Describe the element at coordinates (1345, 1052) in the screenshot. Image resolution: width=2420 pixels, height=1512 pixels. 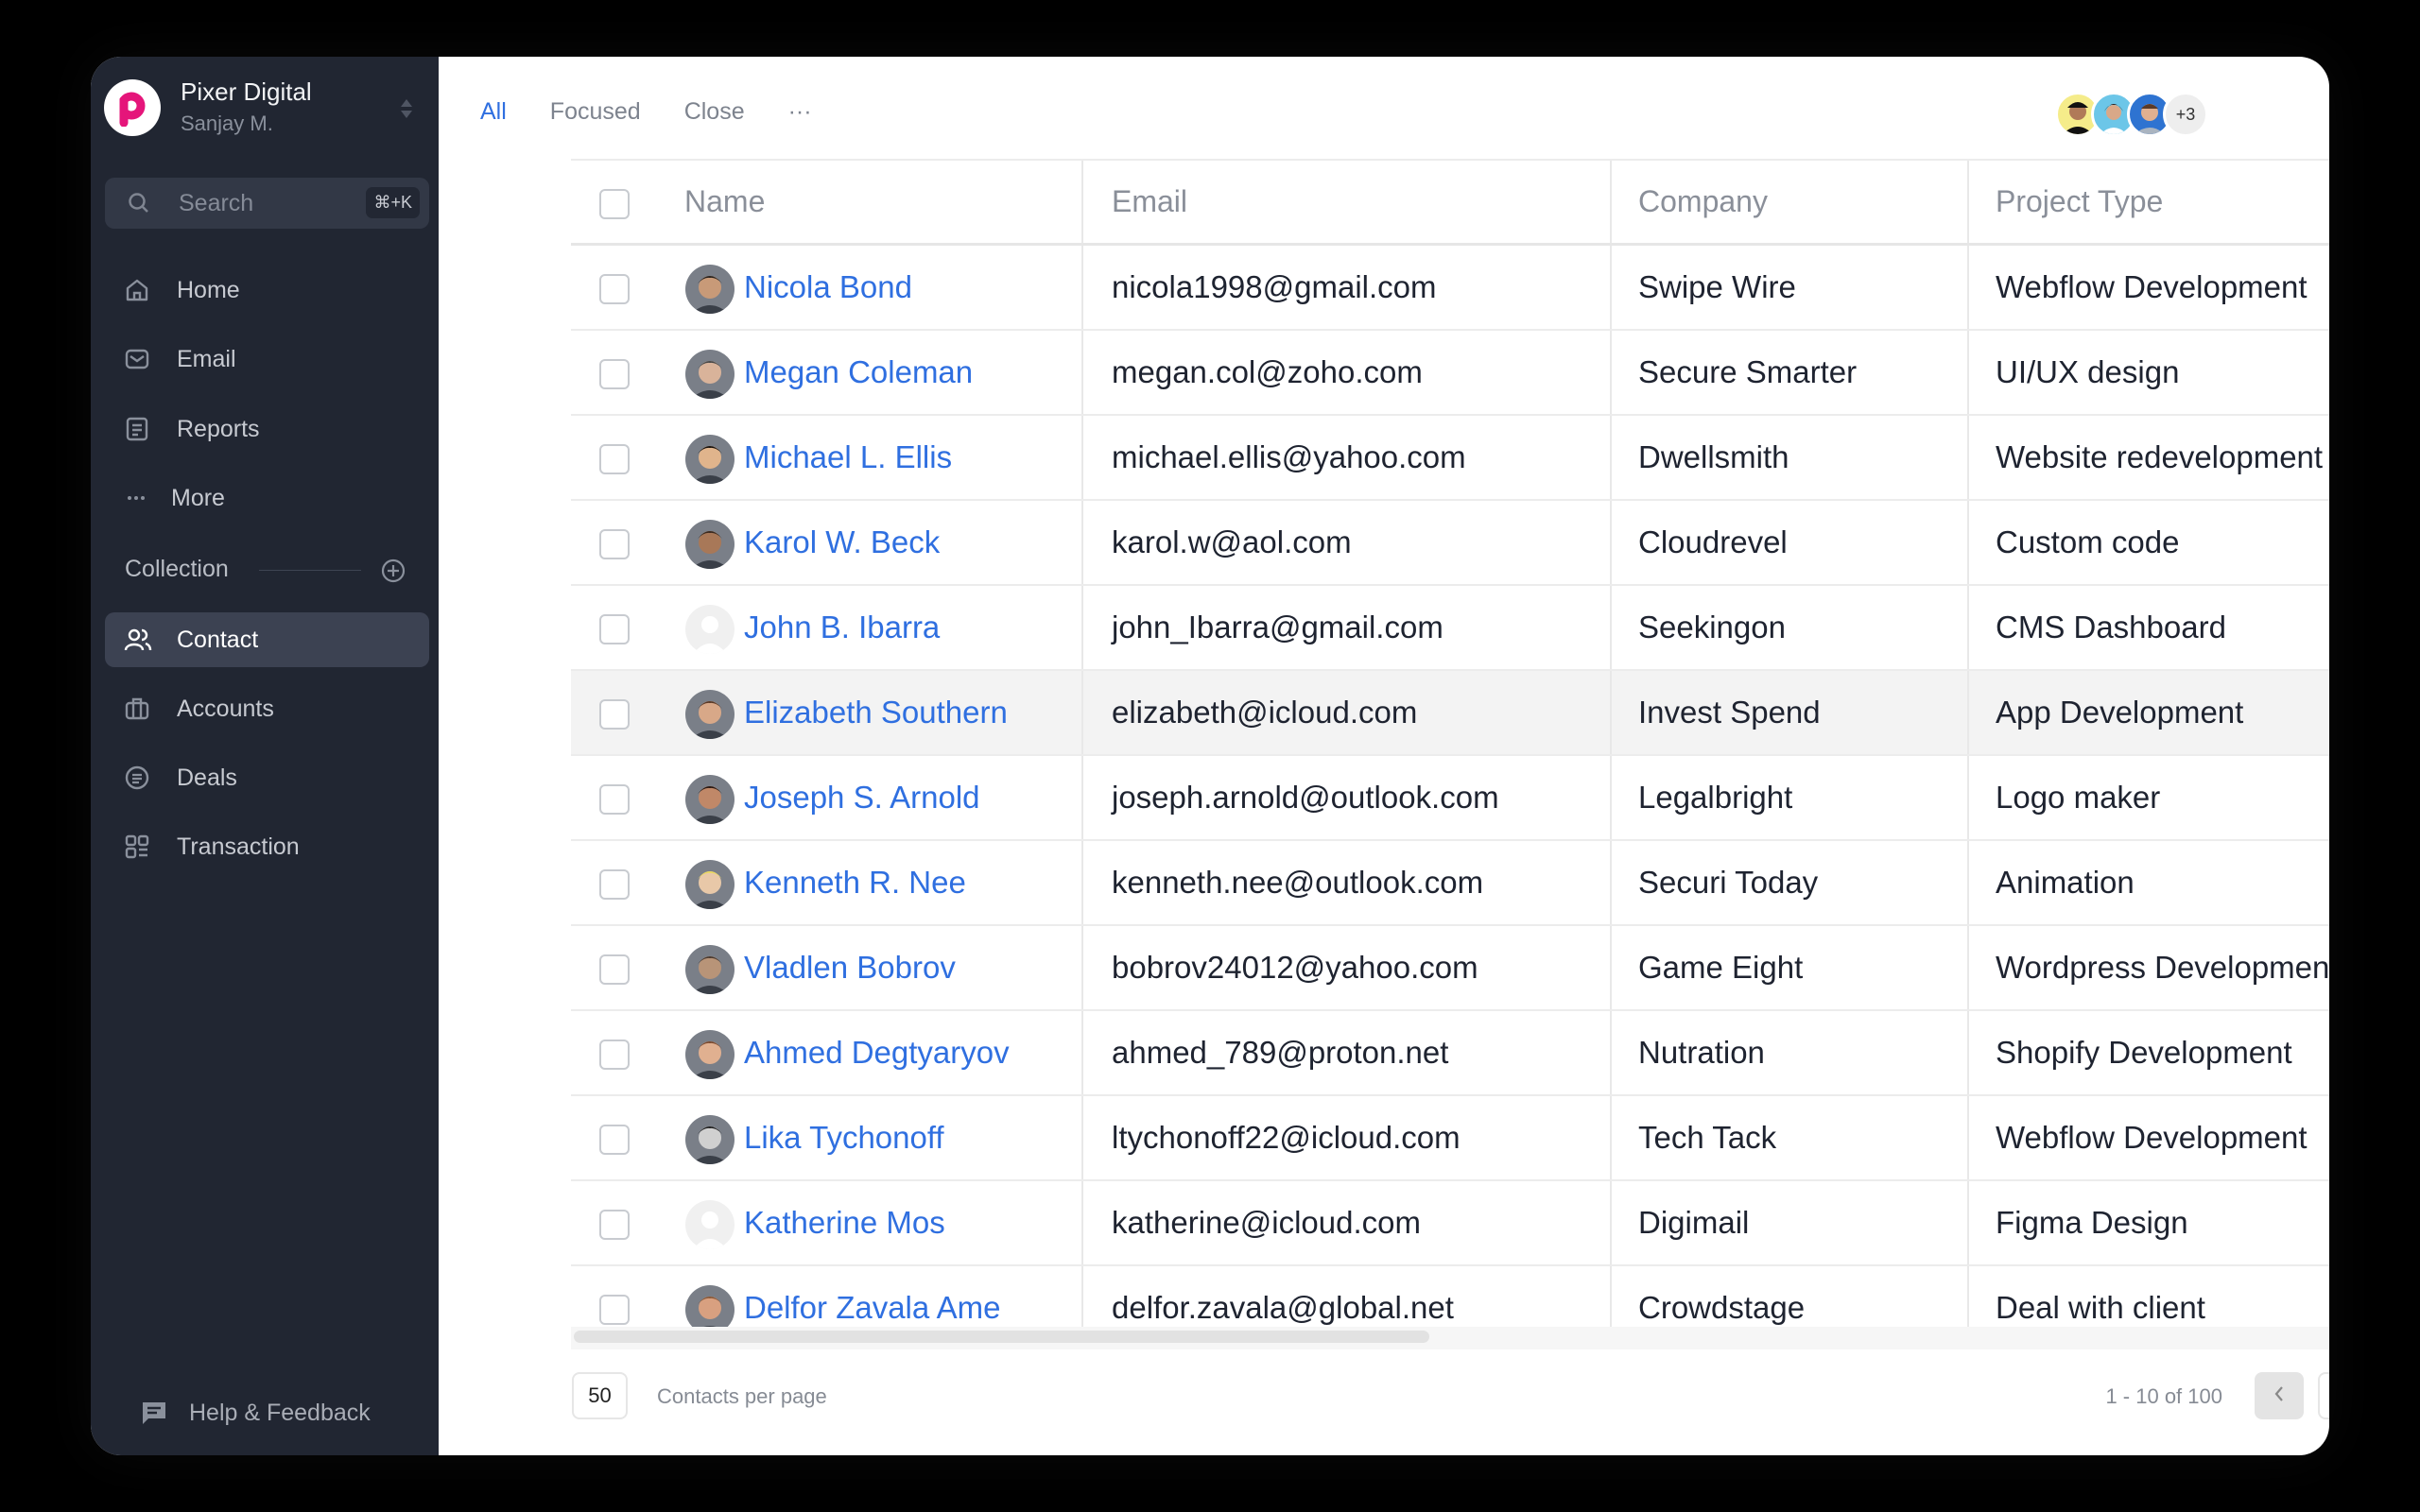
I see `contact-email: ahmed_789@proton.net` at that location.